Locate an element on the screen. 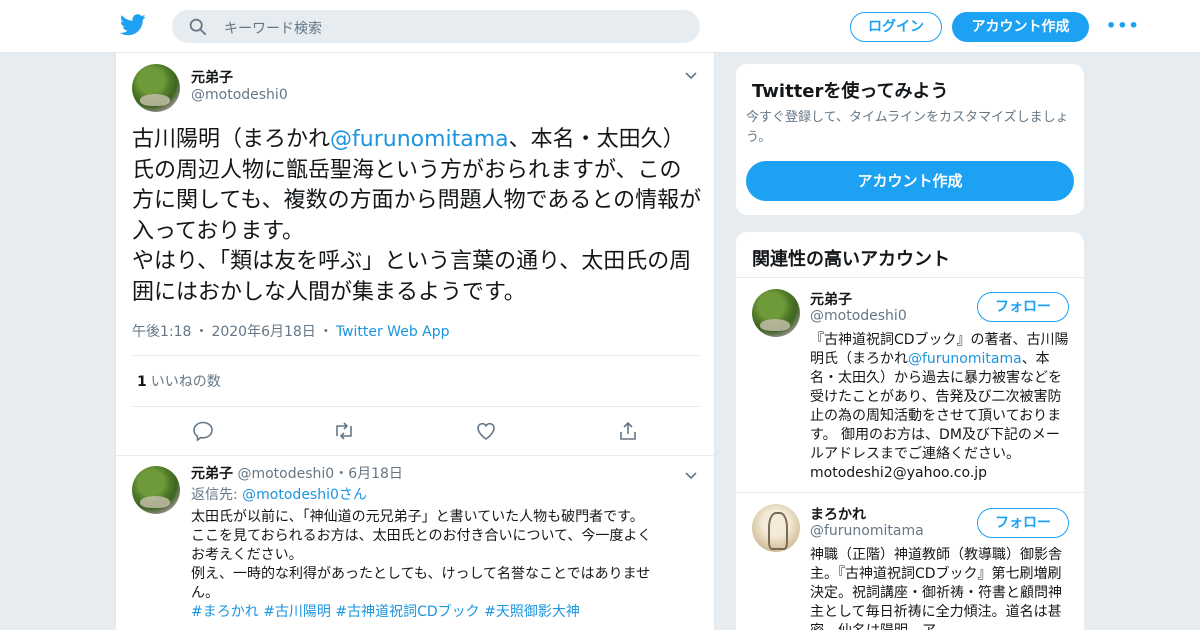  hashtag-link: #まろかれ is located at coordinates (225, 612).